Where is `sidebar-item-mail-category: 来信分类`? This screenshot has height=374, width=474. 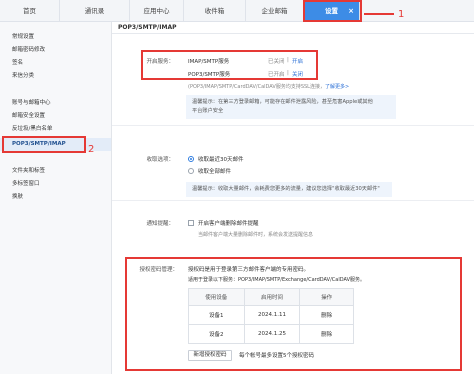
sidebar-item-mail-category: 来信分类 is located at coordinates (55, 76).